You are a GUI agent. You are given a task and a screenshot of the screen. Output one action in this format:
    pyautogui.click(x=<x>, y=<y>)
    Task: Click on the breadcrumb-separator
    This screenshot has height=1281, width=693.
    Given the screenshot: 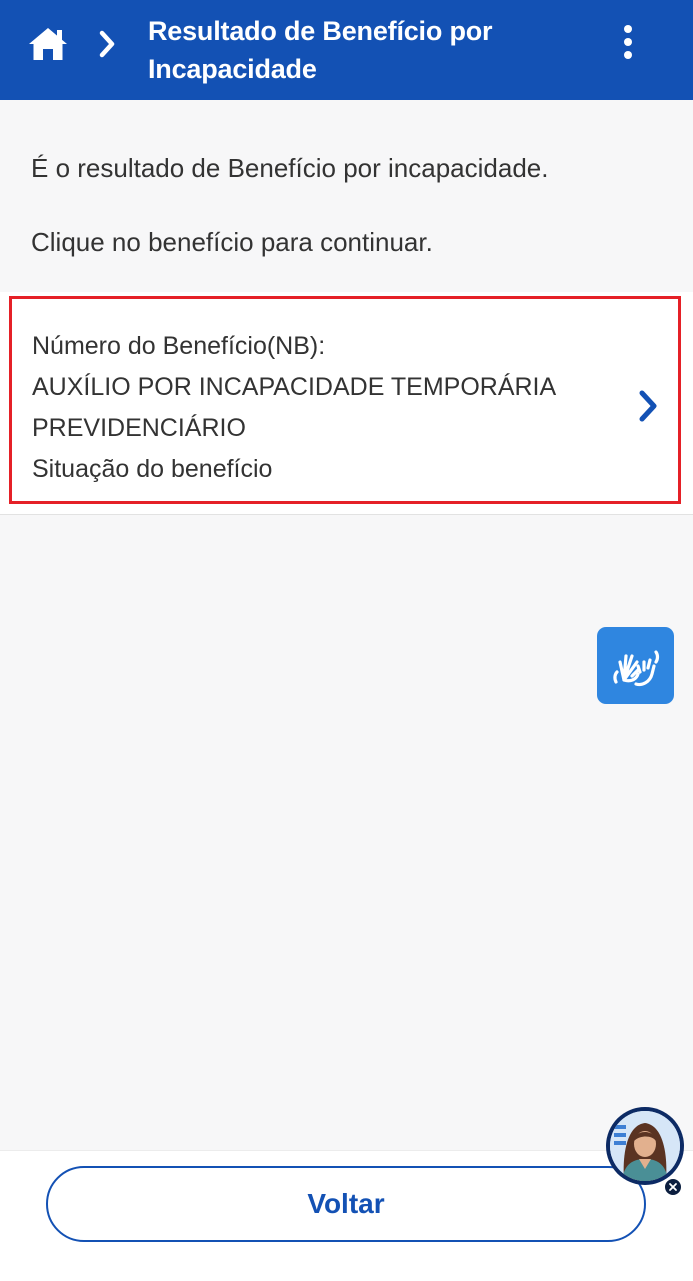 What is the action you would take?
    pyautogui.click(x=107, y=44)
    